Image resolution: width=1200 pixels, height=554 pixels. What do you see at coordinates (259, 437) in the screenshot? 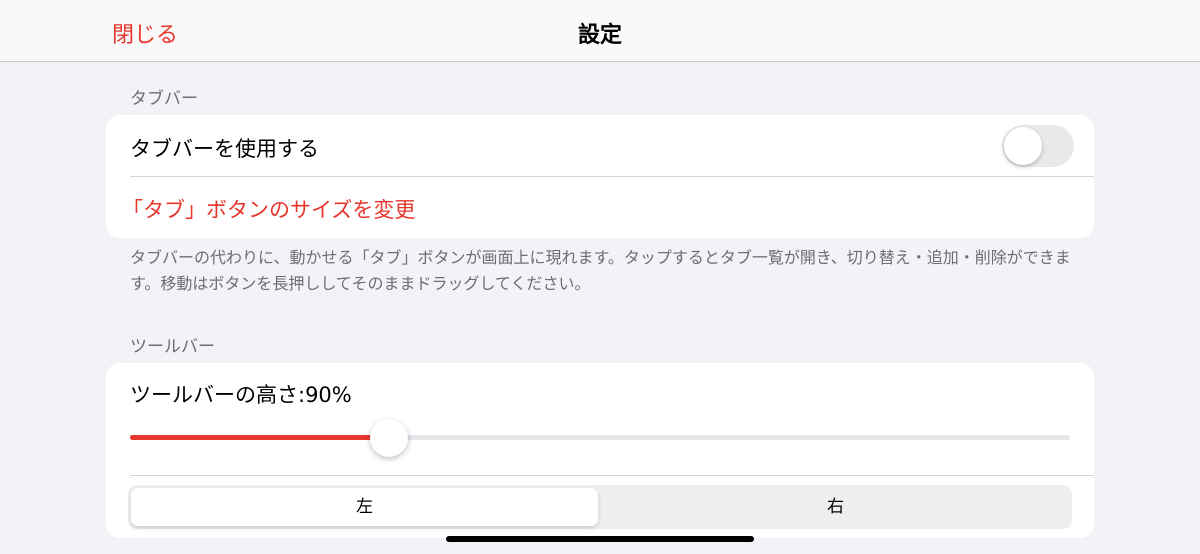
I see `slider-fill` at bounding box center [259, 437].